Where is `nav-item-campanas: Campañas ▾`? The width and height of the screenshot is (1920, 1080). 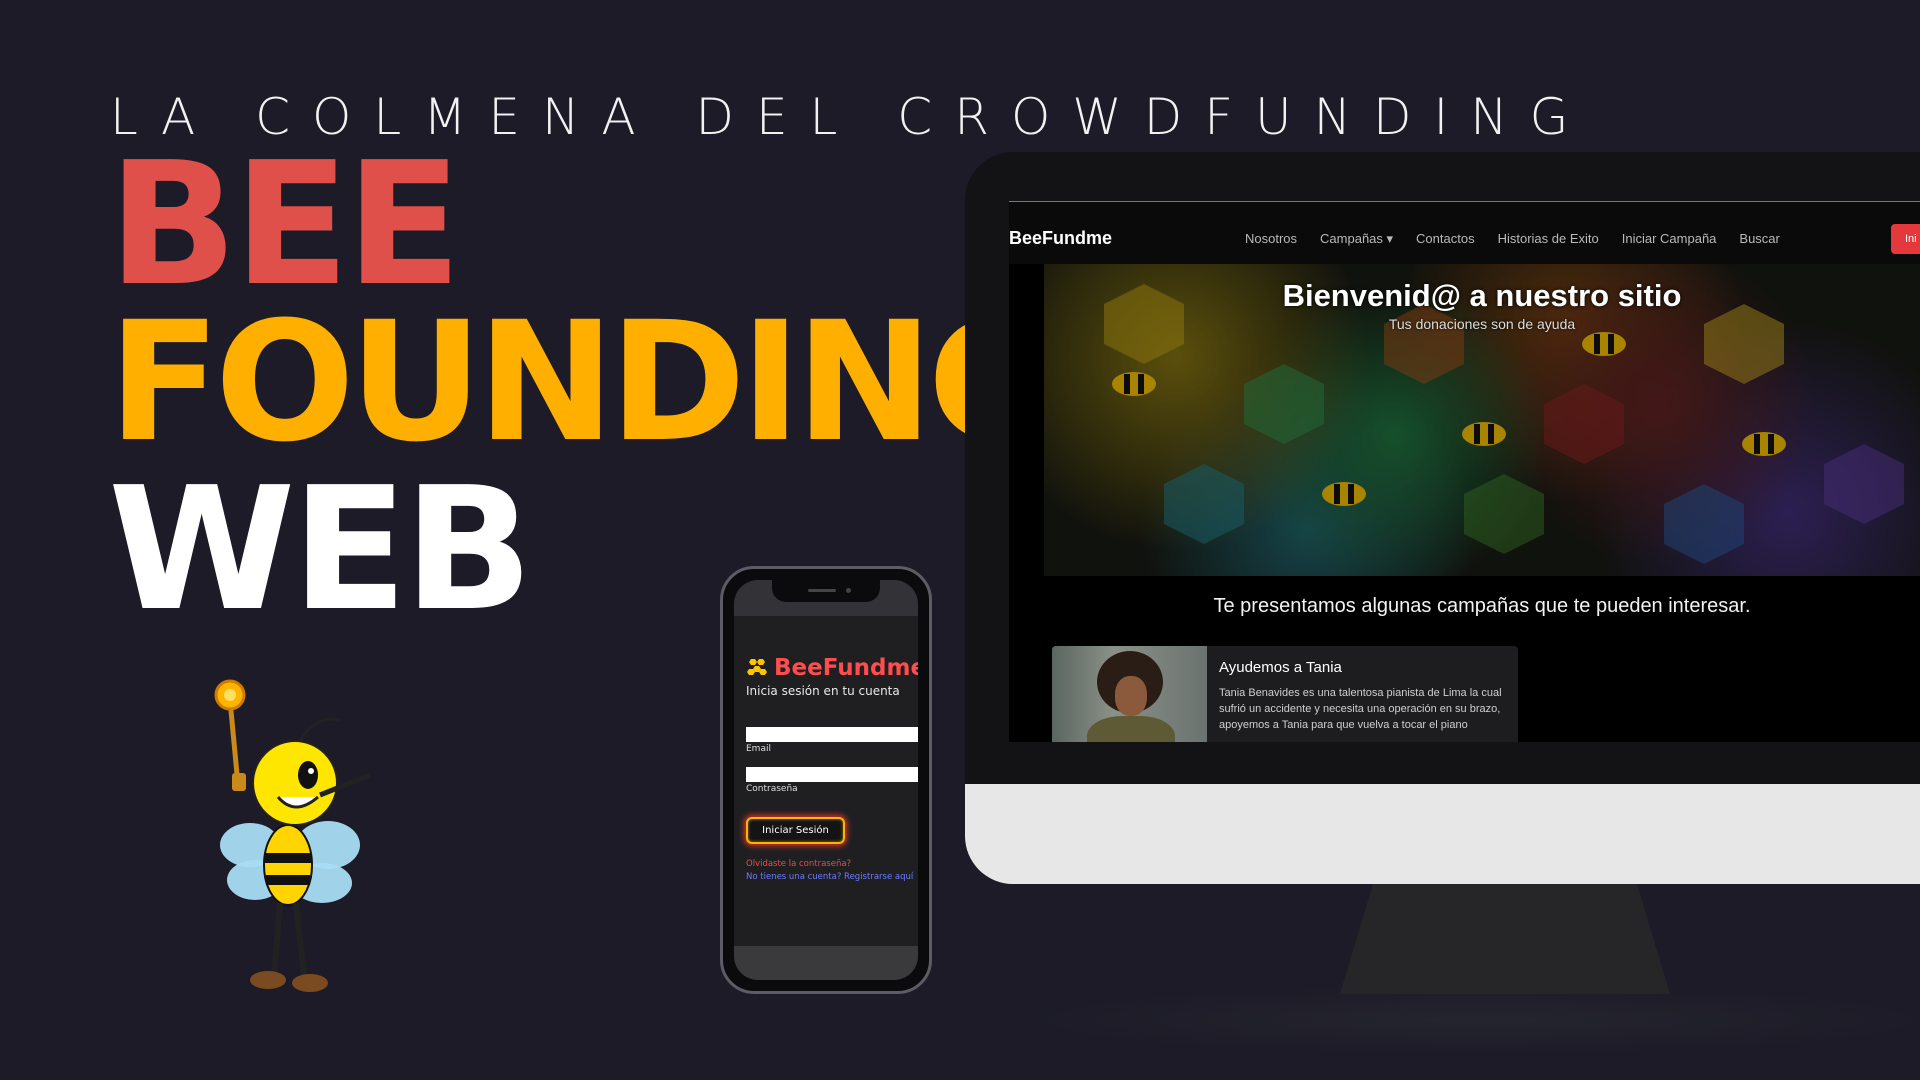
nav-item-campanas: Campañas ▾ is located at coordinates (1356, 239).